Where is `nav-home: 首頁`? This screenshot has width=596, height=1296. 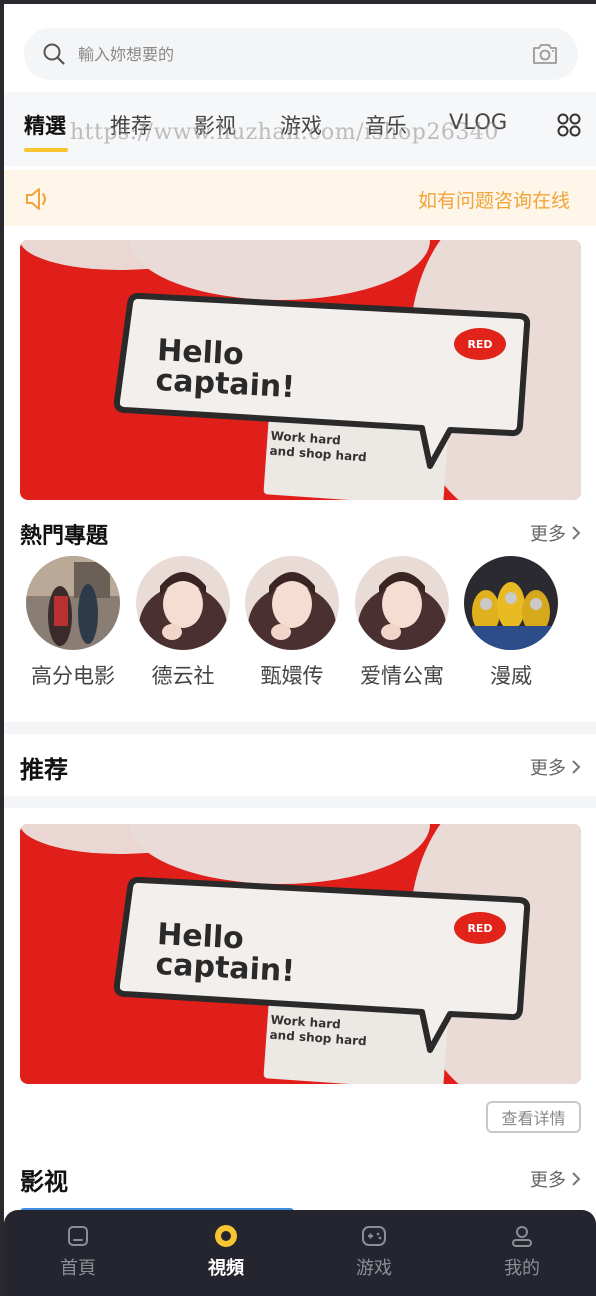 nav-home: 首頁 is located at coordinates (78, 1253).